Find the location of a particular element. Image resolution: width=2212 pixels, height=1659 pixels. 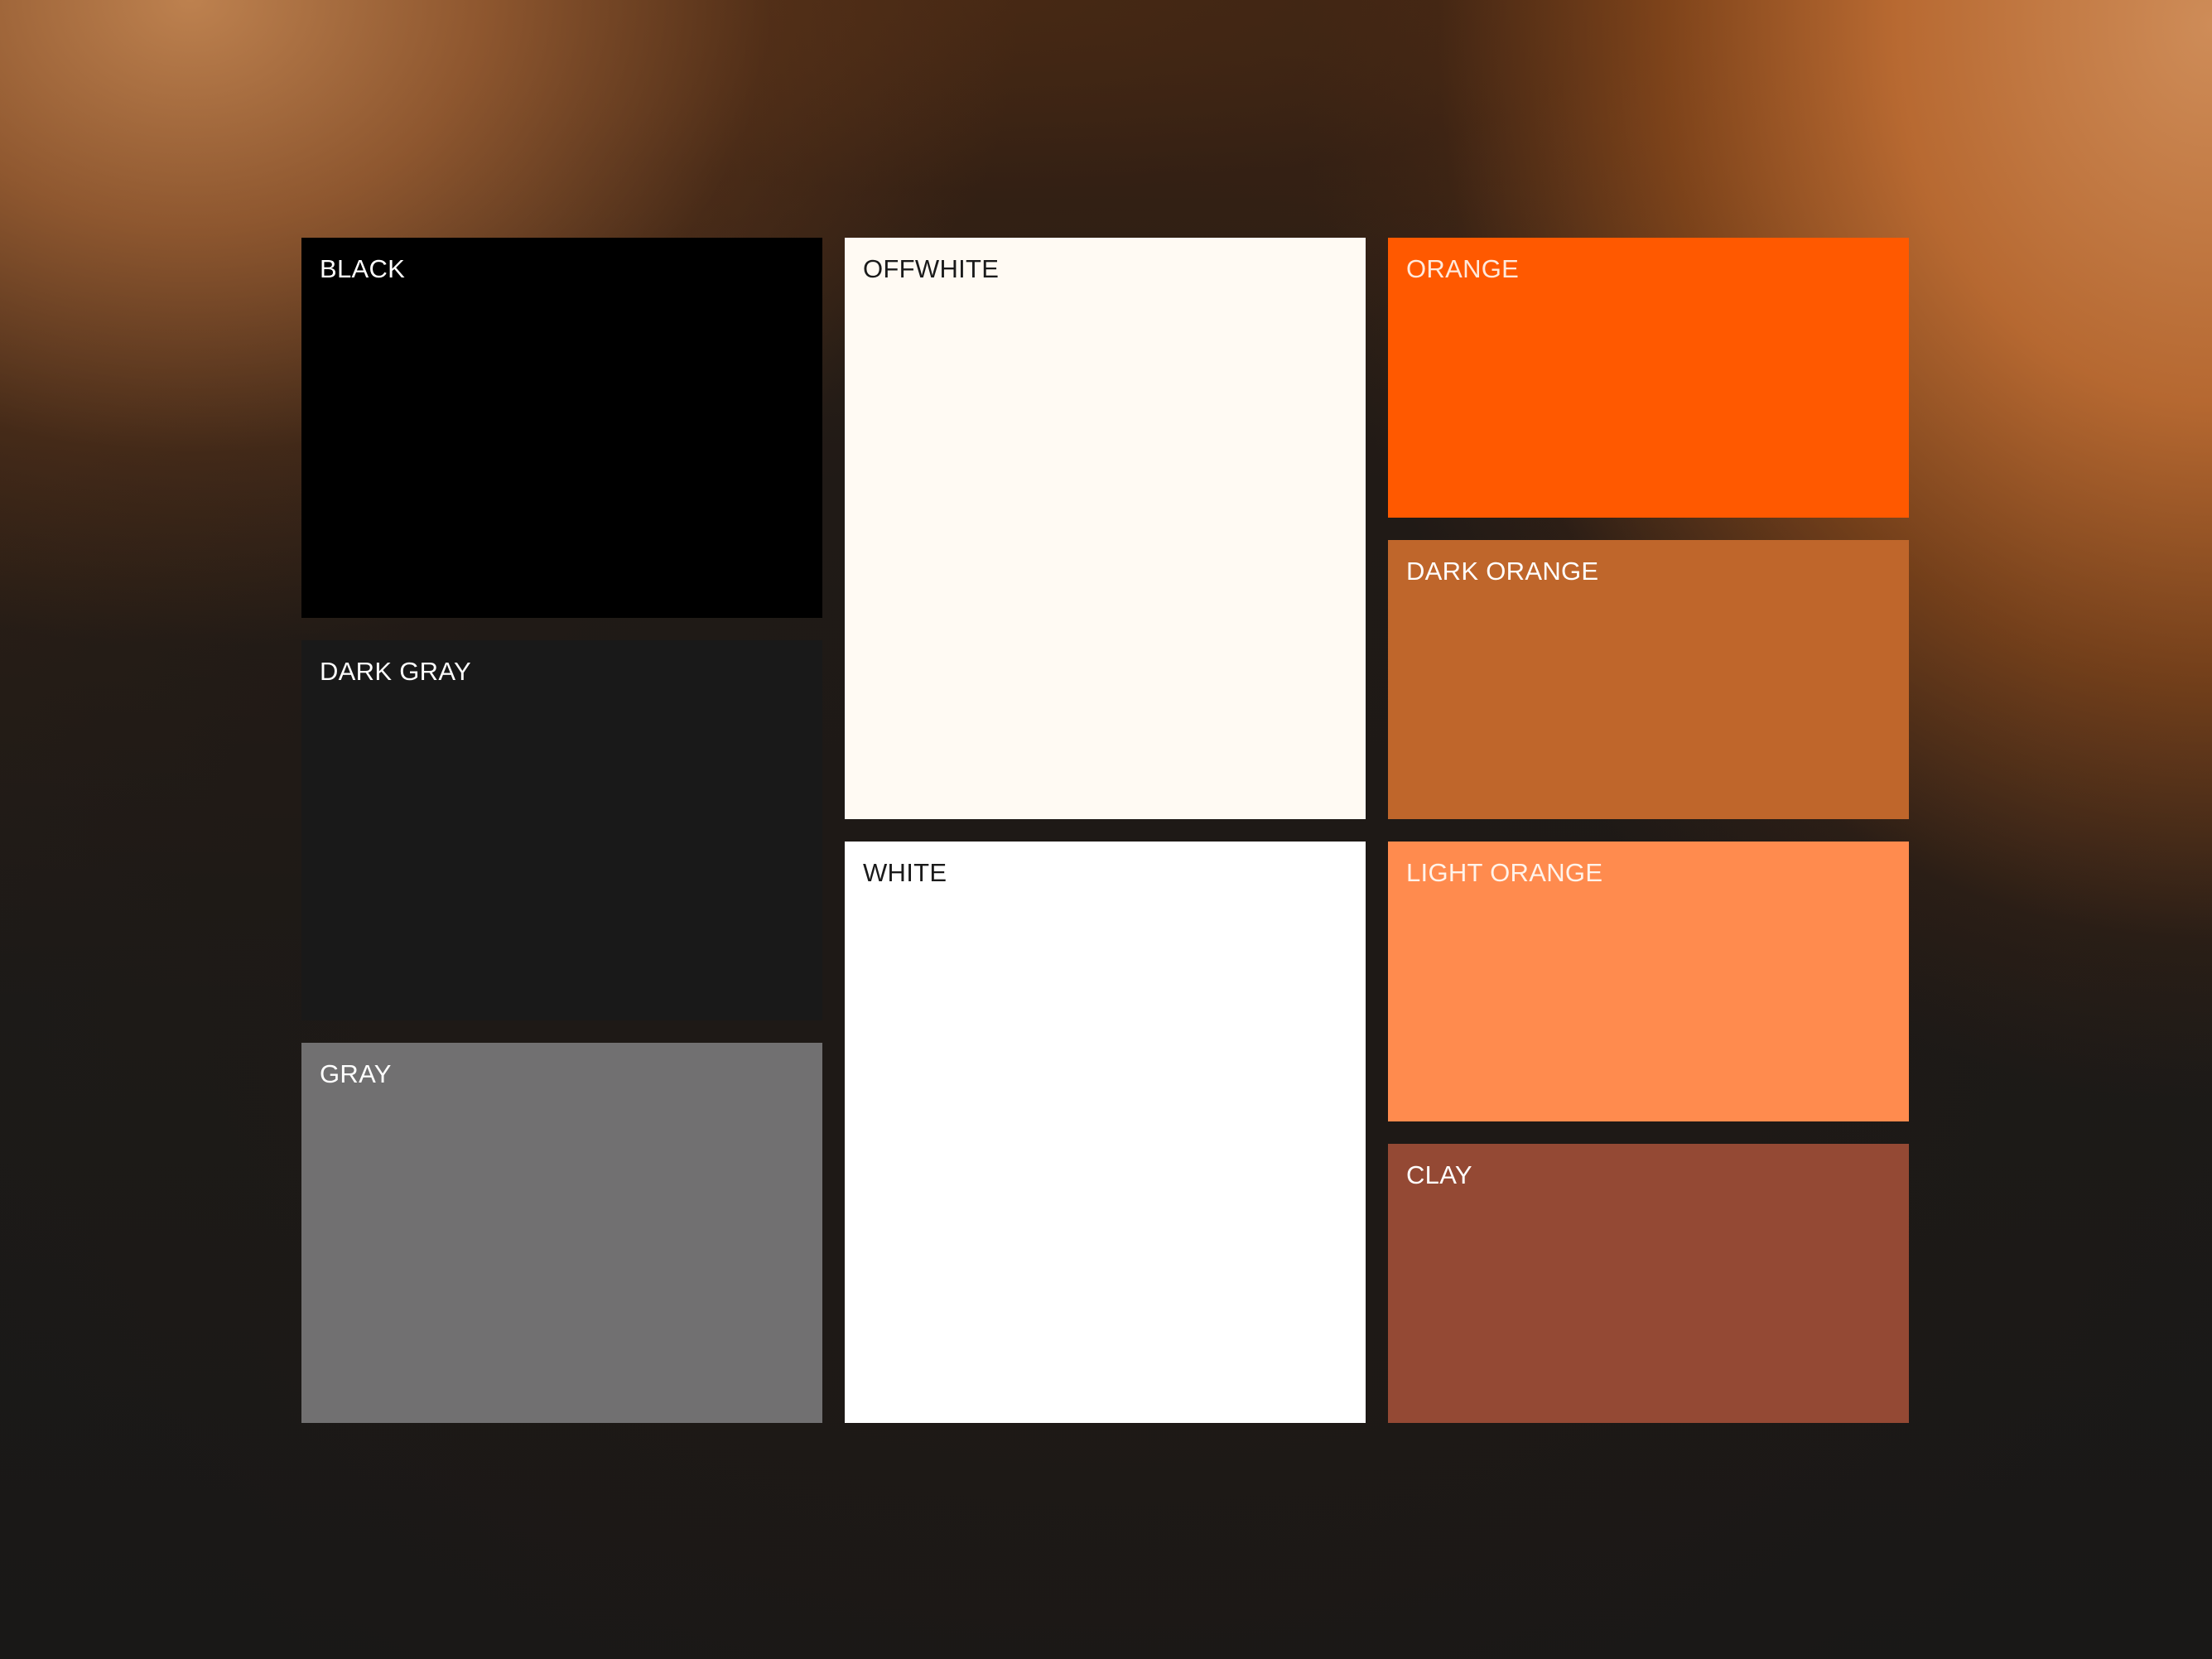

swatch-light-orange: LIGHT ORANGE is located at coordinates (1648, 981).